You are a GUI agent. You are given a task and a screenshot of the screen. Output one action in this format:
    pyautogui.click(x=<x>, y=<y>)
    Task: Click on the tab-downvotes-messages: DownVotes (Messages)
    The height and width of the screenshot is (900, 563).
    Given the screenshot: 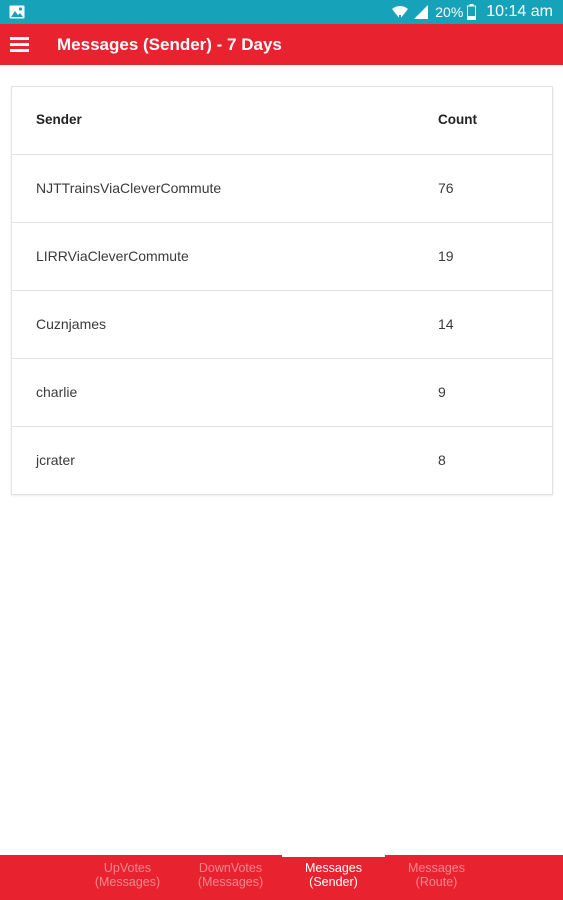 What is the action you would take?
    pyautogui.click(x=230, y=877)
    